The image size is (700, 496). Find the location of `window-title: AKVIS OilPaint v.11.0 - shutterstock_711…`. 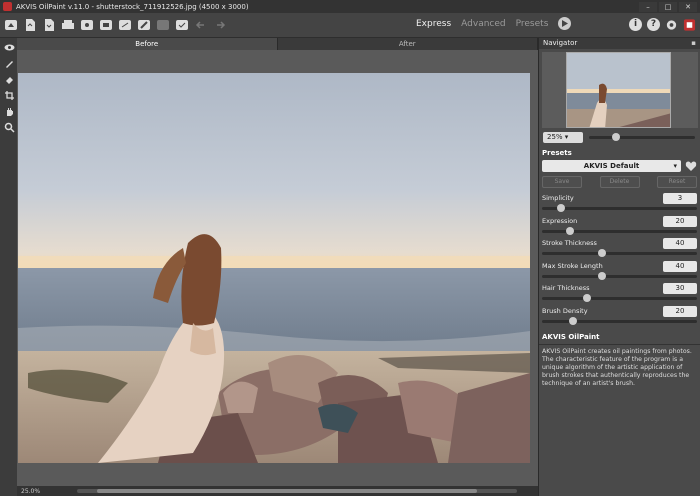

window-title: AKVIS OilPaint v.11.0 - shutterstock_711… is located at coordinates (132, 6).